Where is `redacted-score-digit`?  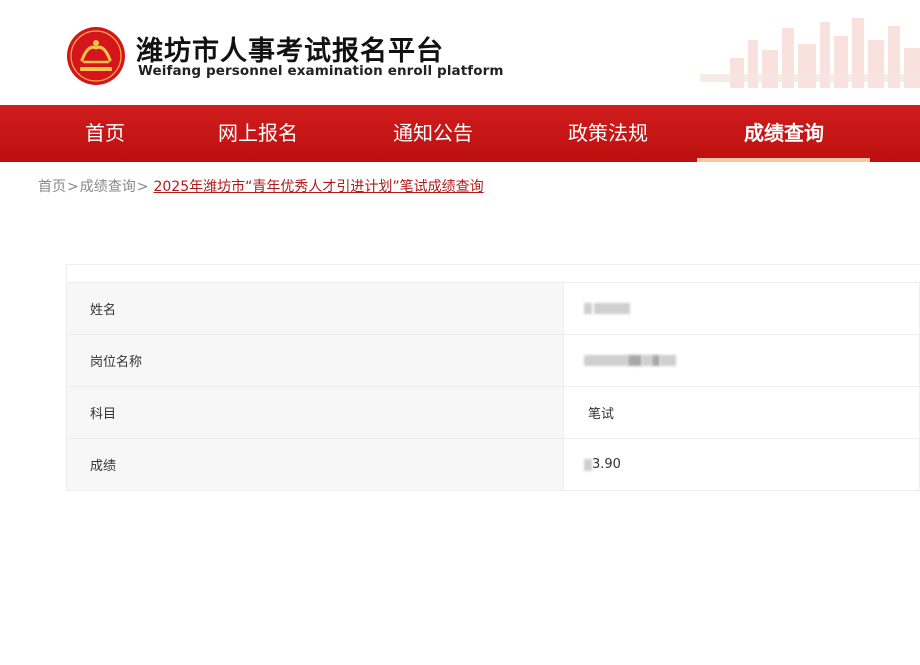 redacted-score-digit is located at coordinates (588, 464).